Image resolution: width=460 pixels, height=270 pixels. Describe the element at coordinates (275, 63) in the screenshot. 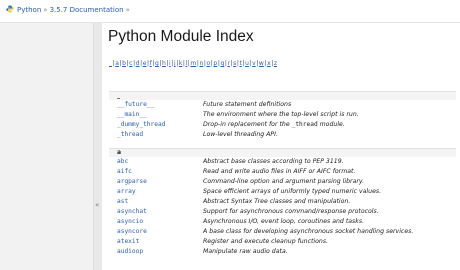

I see `letter-link-z: z` at that location.